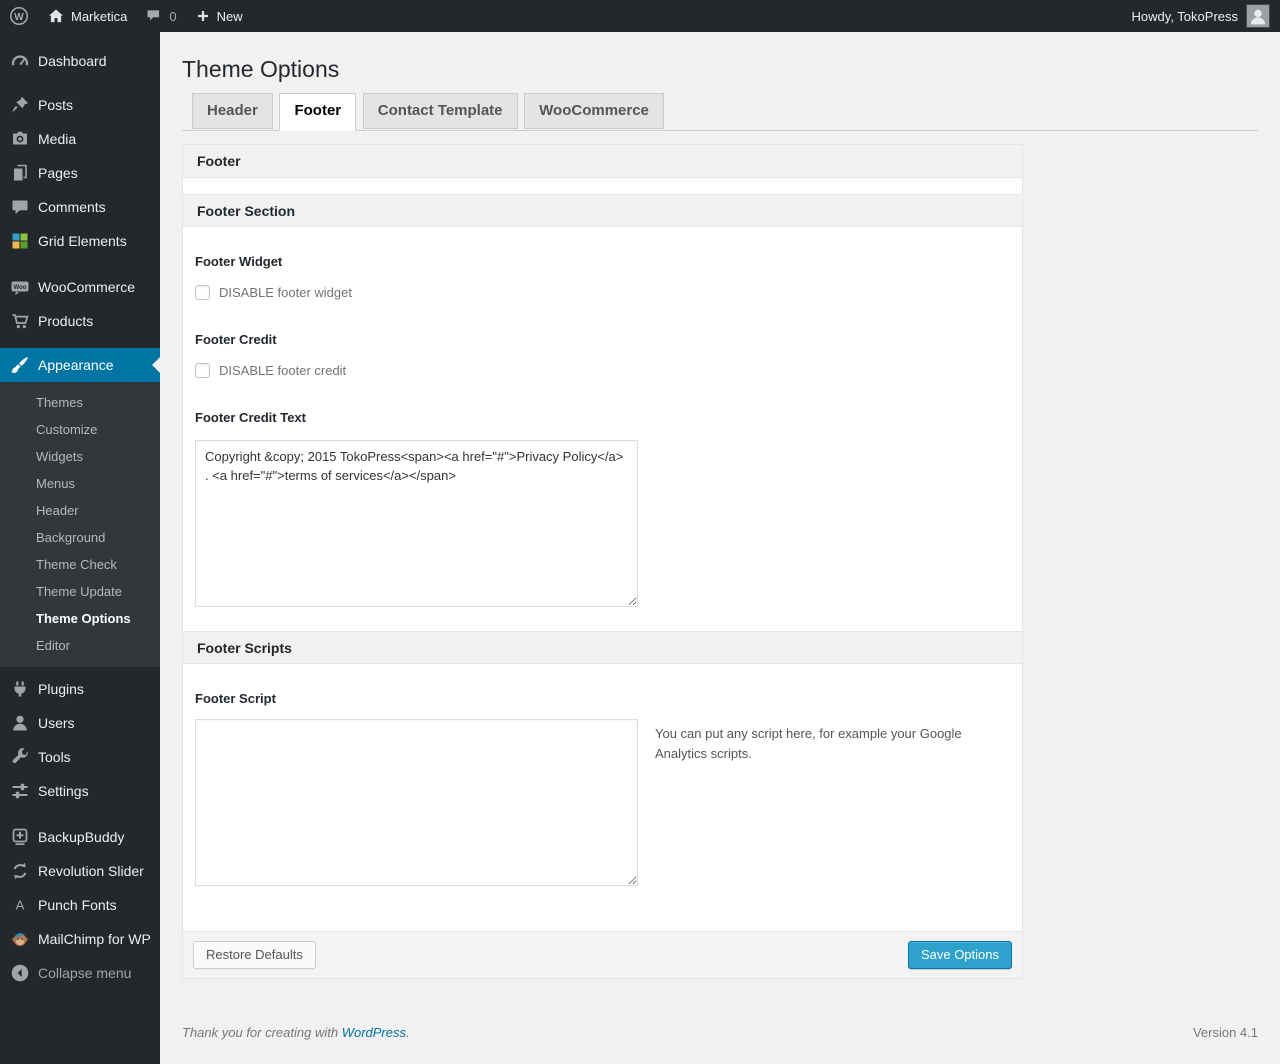 Image resolution: width=1280 pixels, height=1064 pixels. Describe the element at coordinates (20, 757) in the screenshot. I see `wrench-icon` at that location.